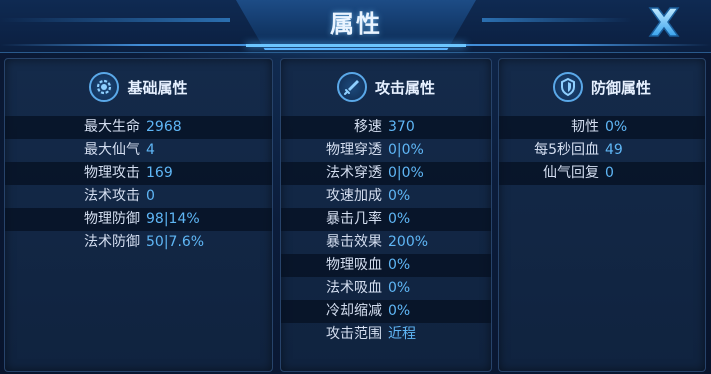  I want to click on stat-row: 攻击范围 近程, so click(386, 334).